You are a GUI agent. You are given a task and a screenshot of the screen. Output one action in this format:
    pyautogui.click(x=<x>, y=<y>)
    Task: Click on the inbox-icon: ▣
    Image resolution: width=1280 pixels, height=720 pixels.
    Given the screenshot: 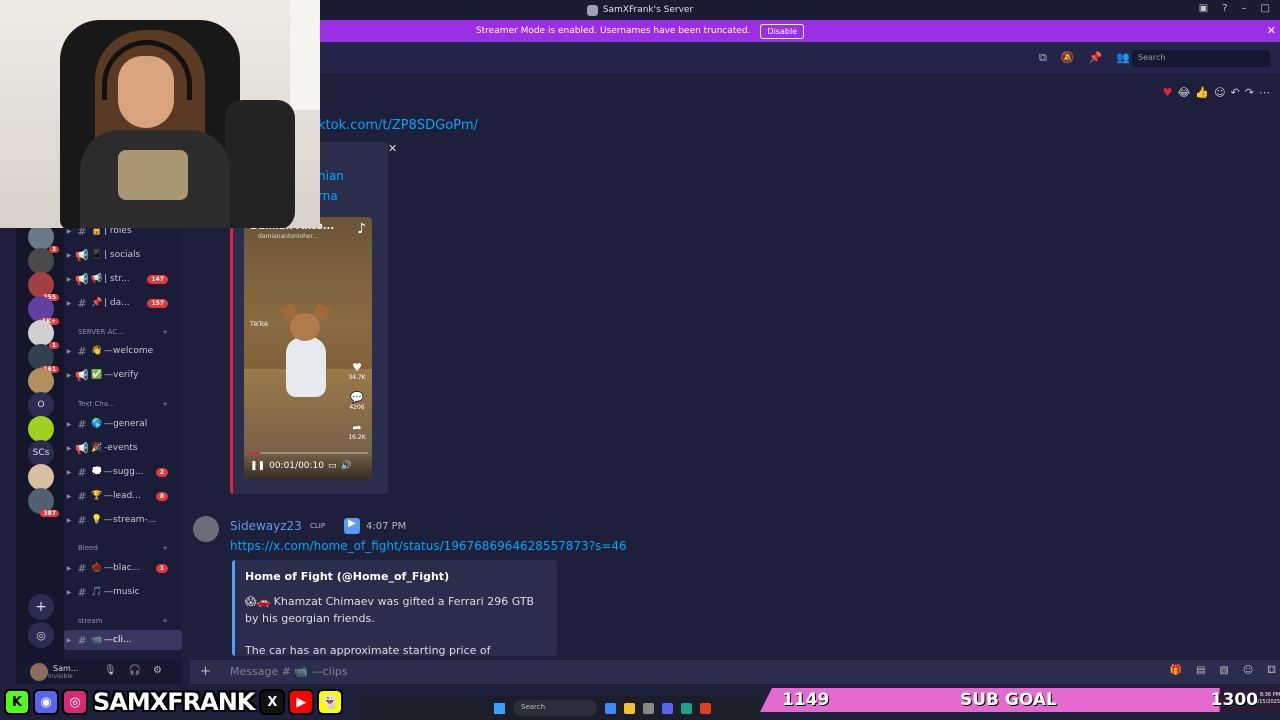 What is the action you would take?
    pyautogui.click(x=1203, y=8)
    